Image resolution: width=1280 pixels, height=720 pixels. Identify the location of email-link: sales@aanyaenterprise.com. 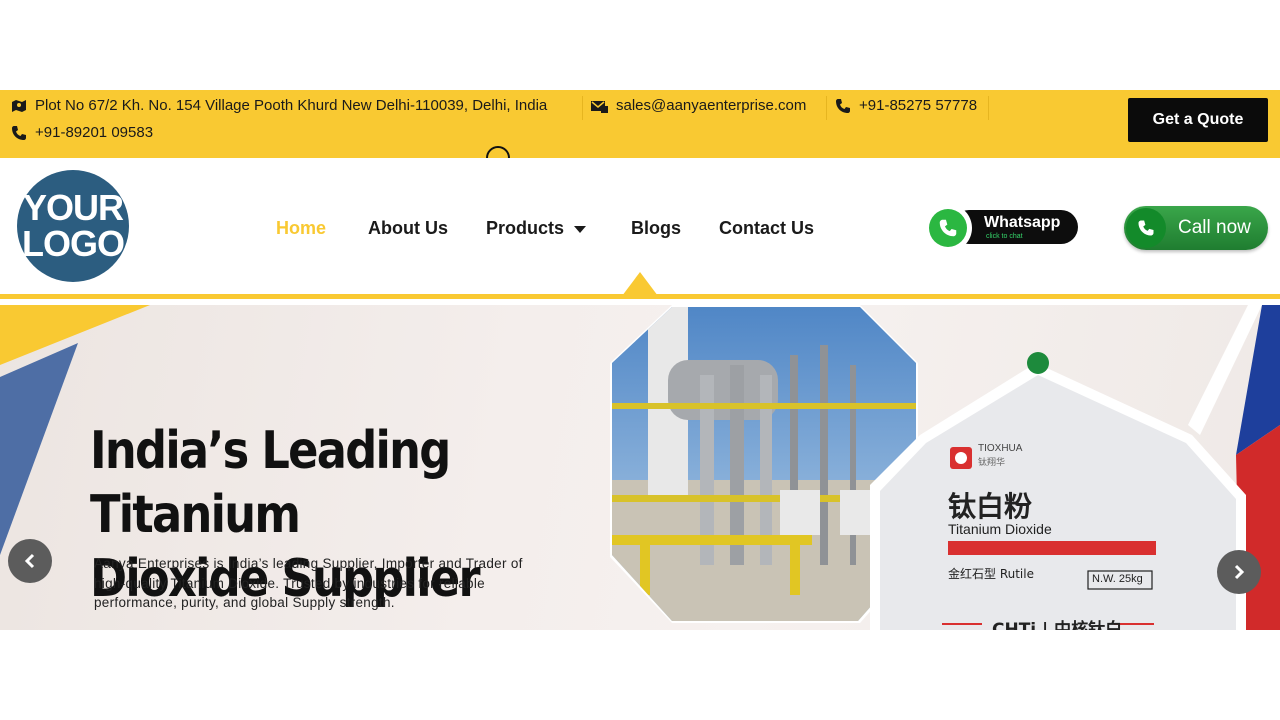
(711, 105).